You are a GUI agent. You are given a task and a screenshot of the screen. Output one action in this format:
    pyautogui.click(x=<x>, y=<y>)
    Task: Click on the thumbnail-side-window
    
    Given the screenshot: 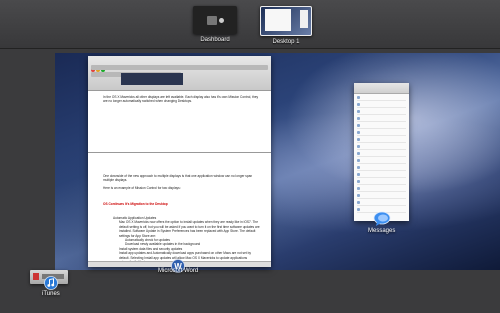 What is the action you would take?
    pyautogui.click(x=304, y=19)
    